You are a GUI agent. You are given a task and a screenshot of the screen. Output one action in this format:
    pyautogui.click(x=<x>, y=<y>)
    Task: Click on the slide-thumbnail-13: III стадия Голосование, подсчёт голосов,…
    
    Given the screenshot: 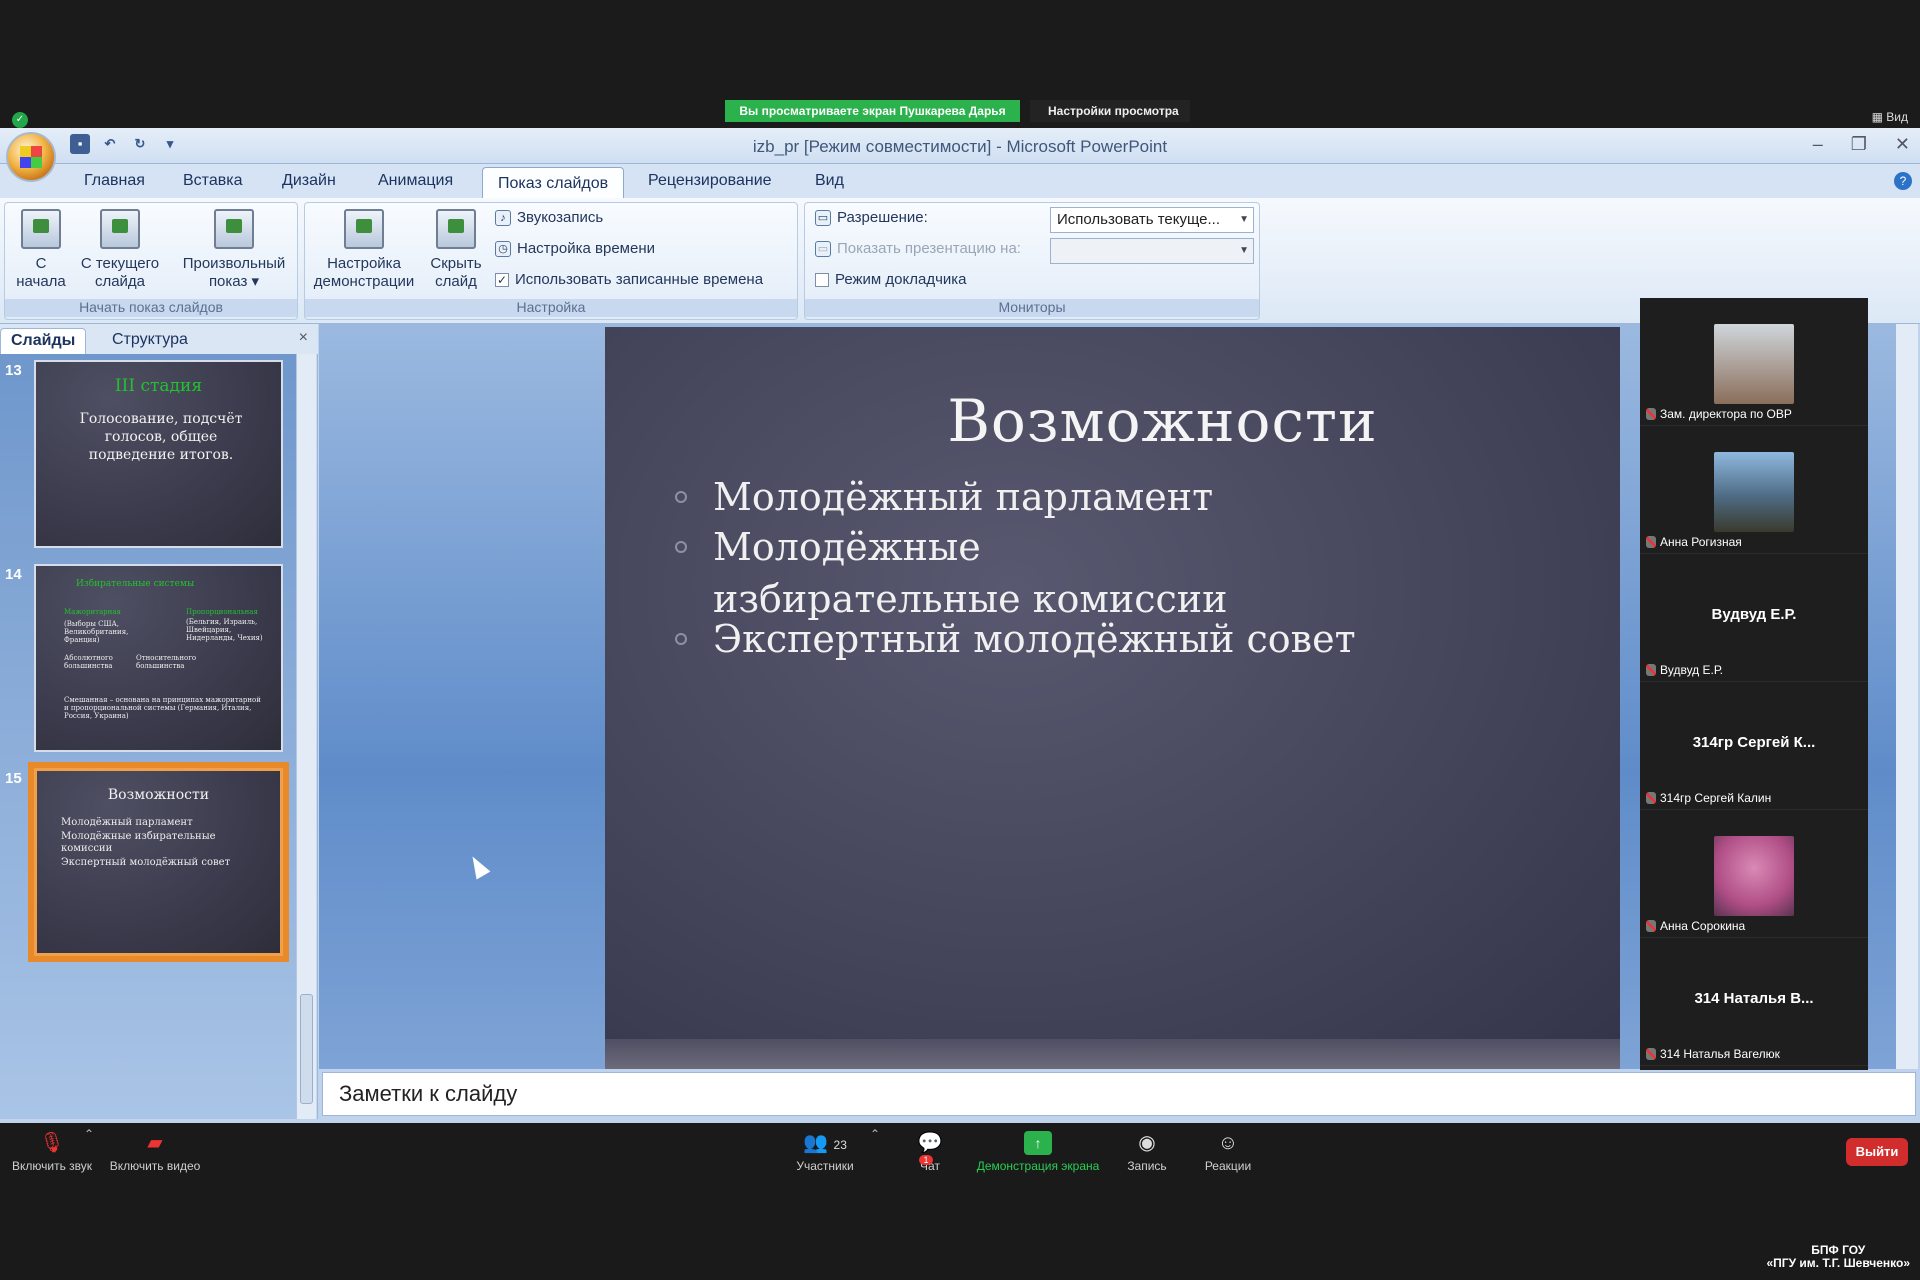 What is the action you would take?
    pyautogui.click(x=158, y=454)
    